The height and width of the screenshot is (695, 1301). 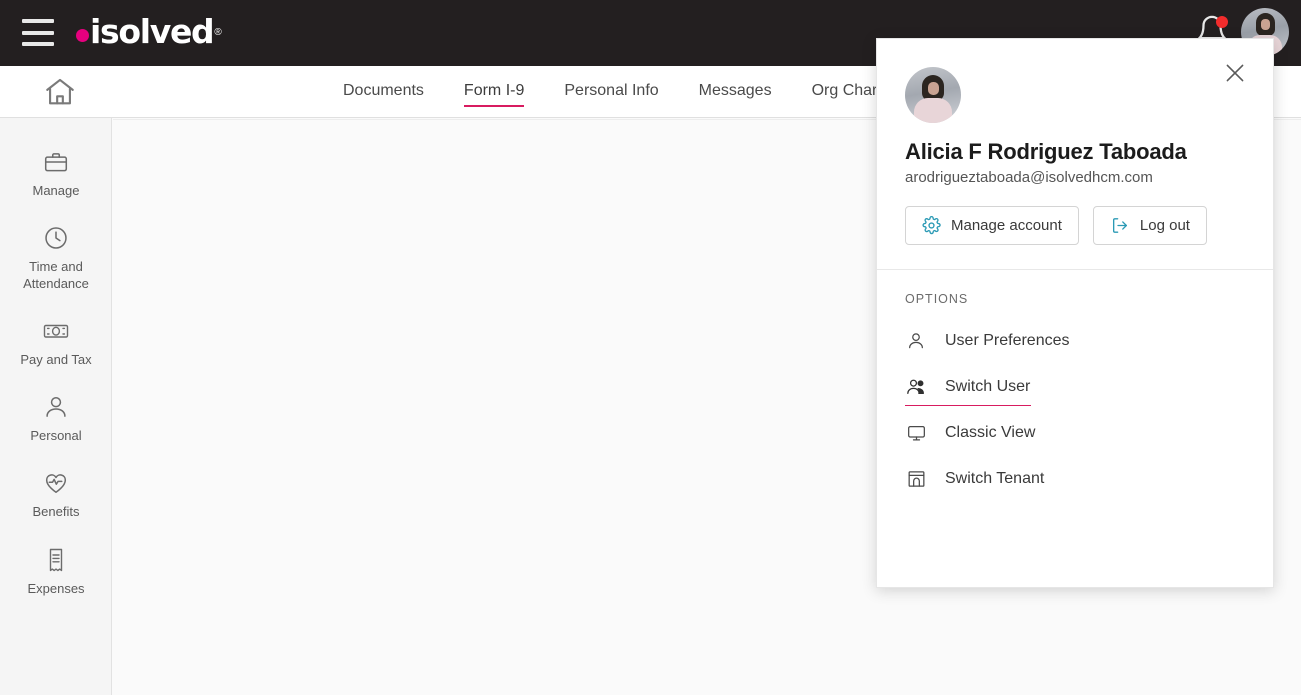 I want to click on nav-item-org-chart: Org Chart, so click(x=847, y=92).